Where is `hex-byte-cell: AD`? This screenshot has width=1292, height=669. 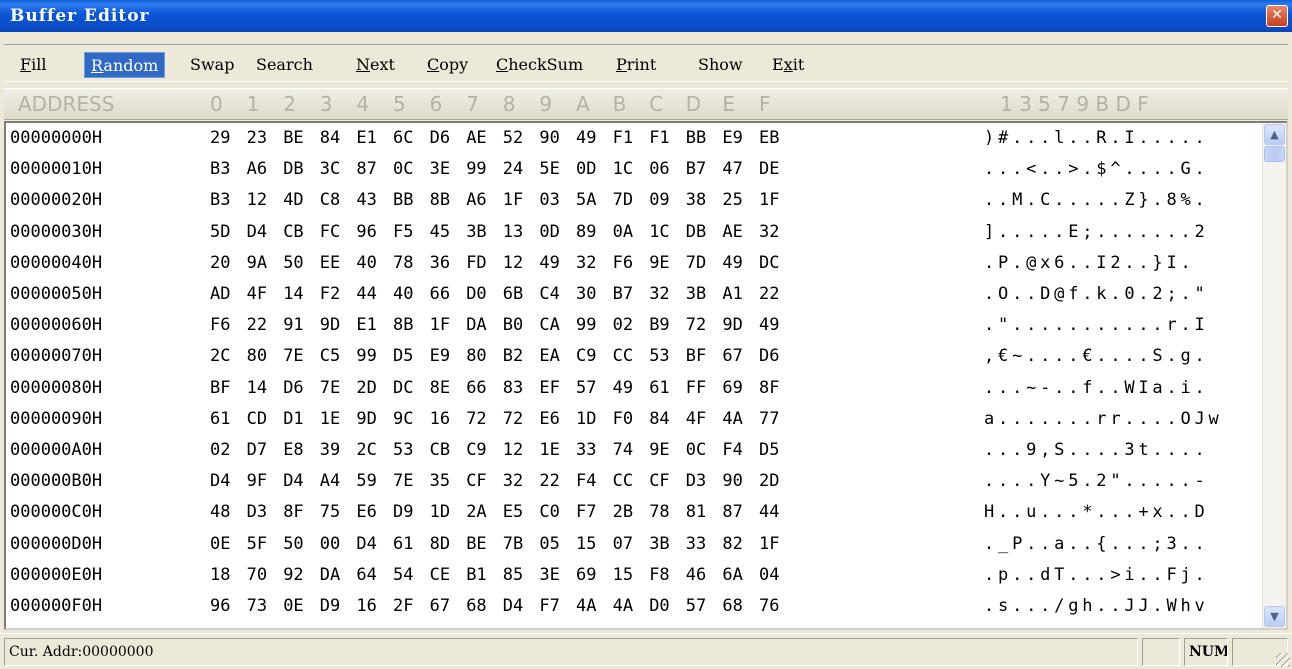
hex-byte-cell: AD is located at coordinates (220, 294).